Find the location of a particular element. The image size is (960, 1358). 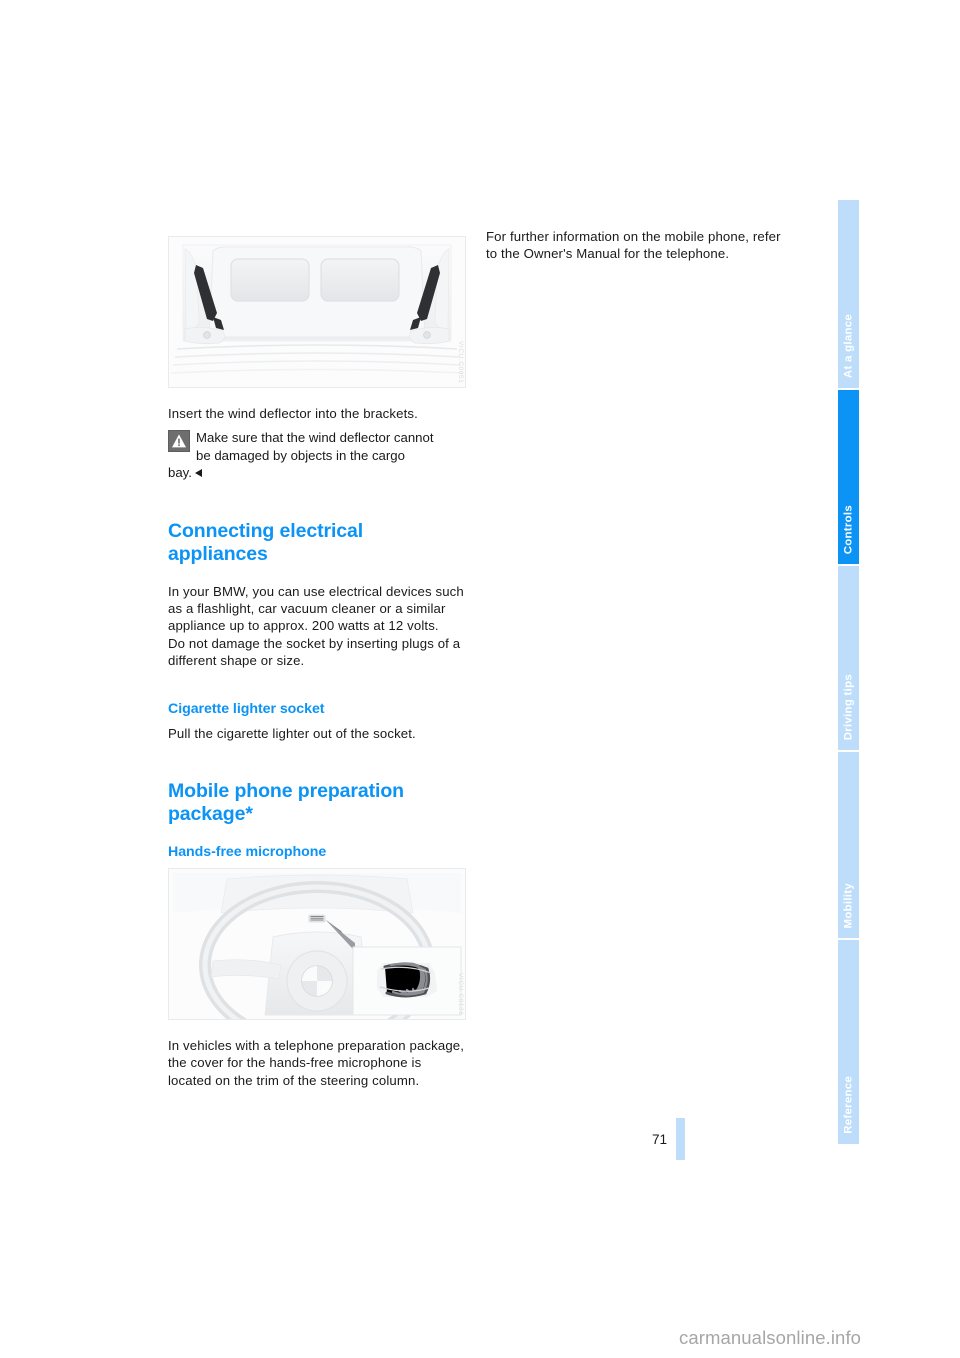

heading-mobile-phone-preparation-package: Mobile phone preparation package* is located at coordinates (286, 803).